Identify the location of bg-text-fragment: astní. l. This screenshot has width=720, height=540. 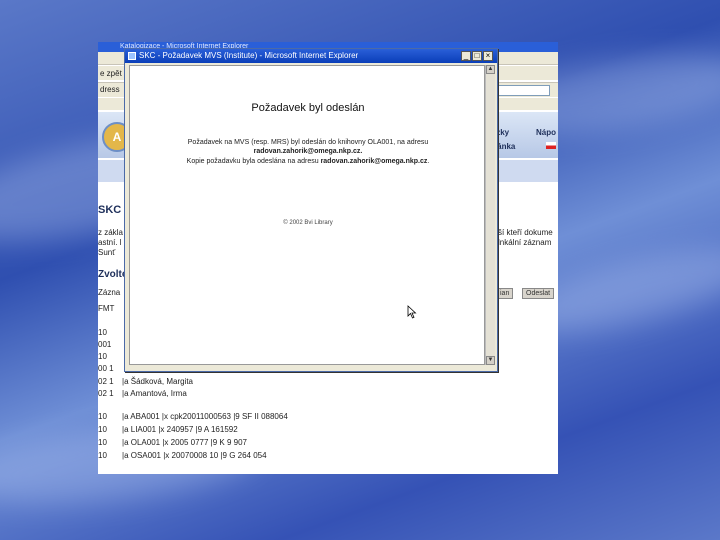
(110, 242).